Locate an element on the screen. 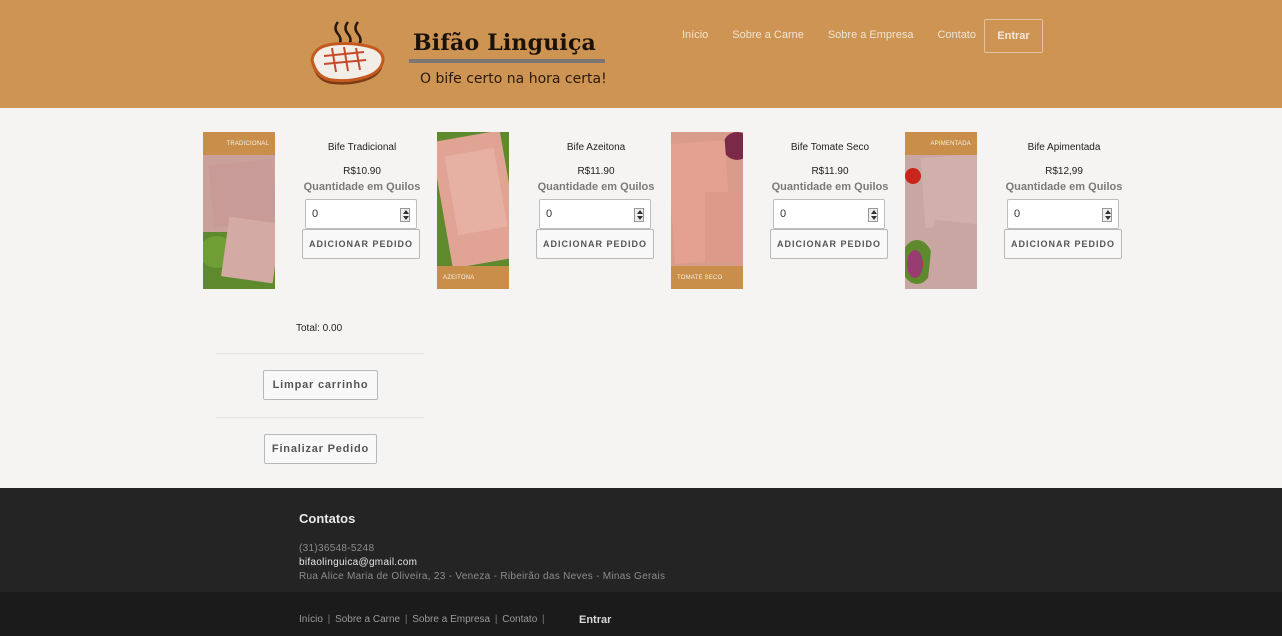 The height and width of the screenshot is (636, 1282). product-band-label: APIMENTADA is located at coordinates (941, 143).